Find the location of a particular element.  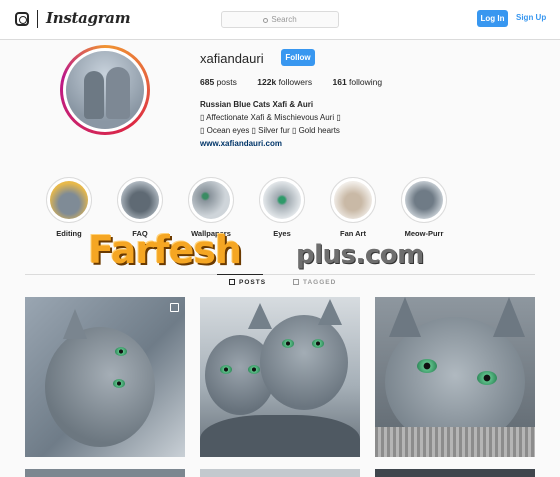

tab-tagged: TAGGED is located at coordinates (314, 282).